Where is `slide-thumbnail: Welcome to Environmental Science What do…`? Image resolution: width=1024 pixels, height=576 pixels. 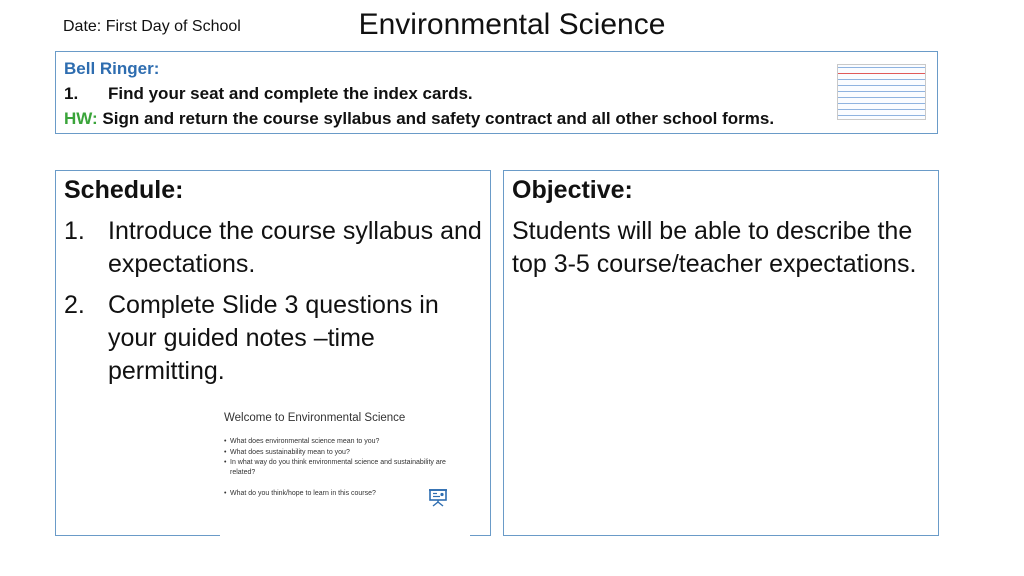 slide-thumbnail: Welcome to Environmental Science What do… is located at coordinates (345, 475).